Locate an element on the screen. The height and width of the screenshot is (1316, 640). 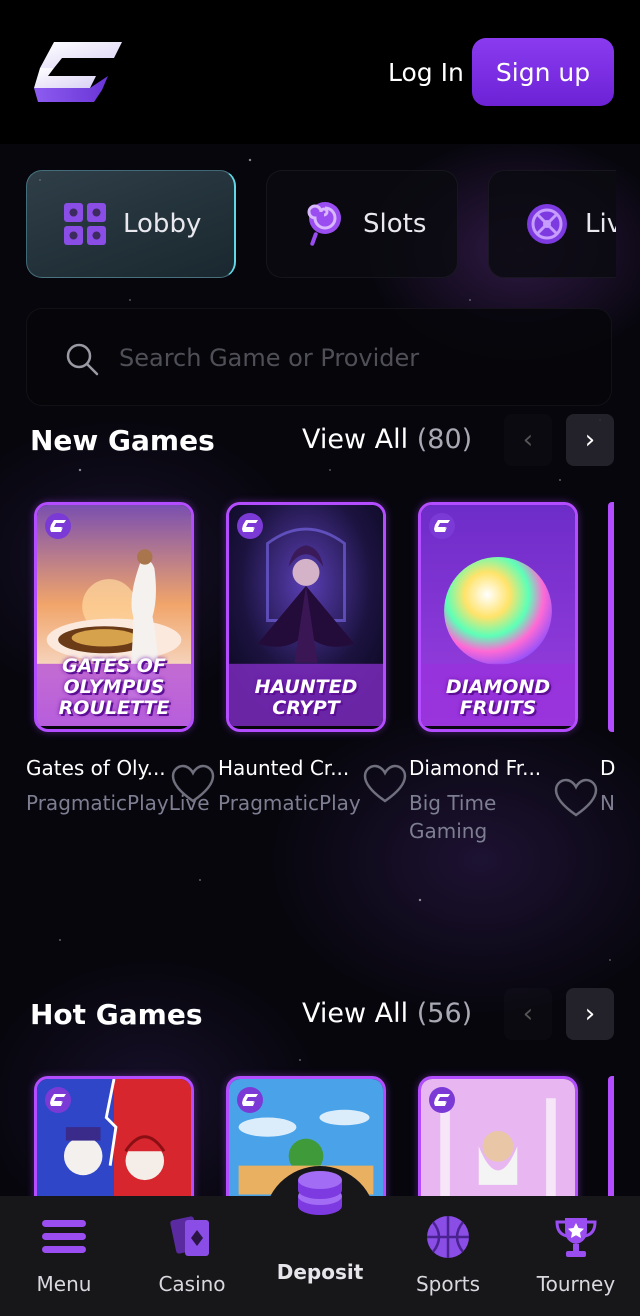
nav-sports: Sports is located at coordinates (448, 1256).